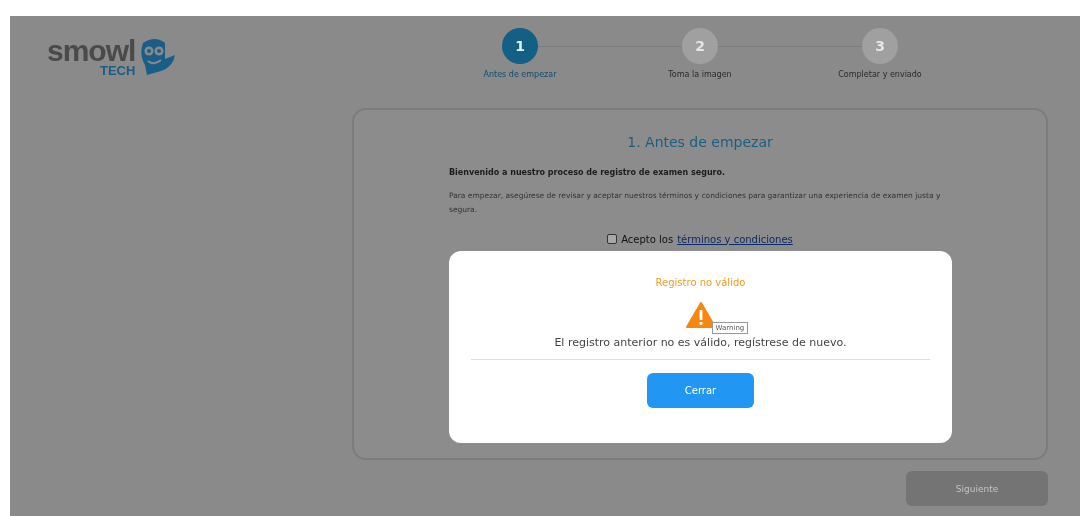 The width and height of the screenshot is (1080, 516). What do you see at coordinates (700, 282) in the screenshot?
I see `dialog-title: Registro no válido` at bounding box center [700, 282].